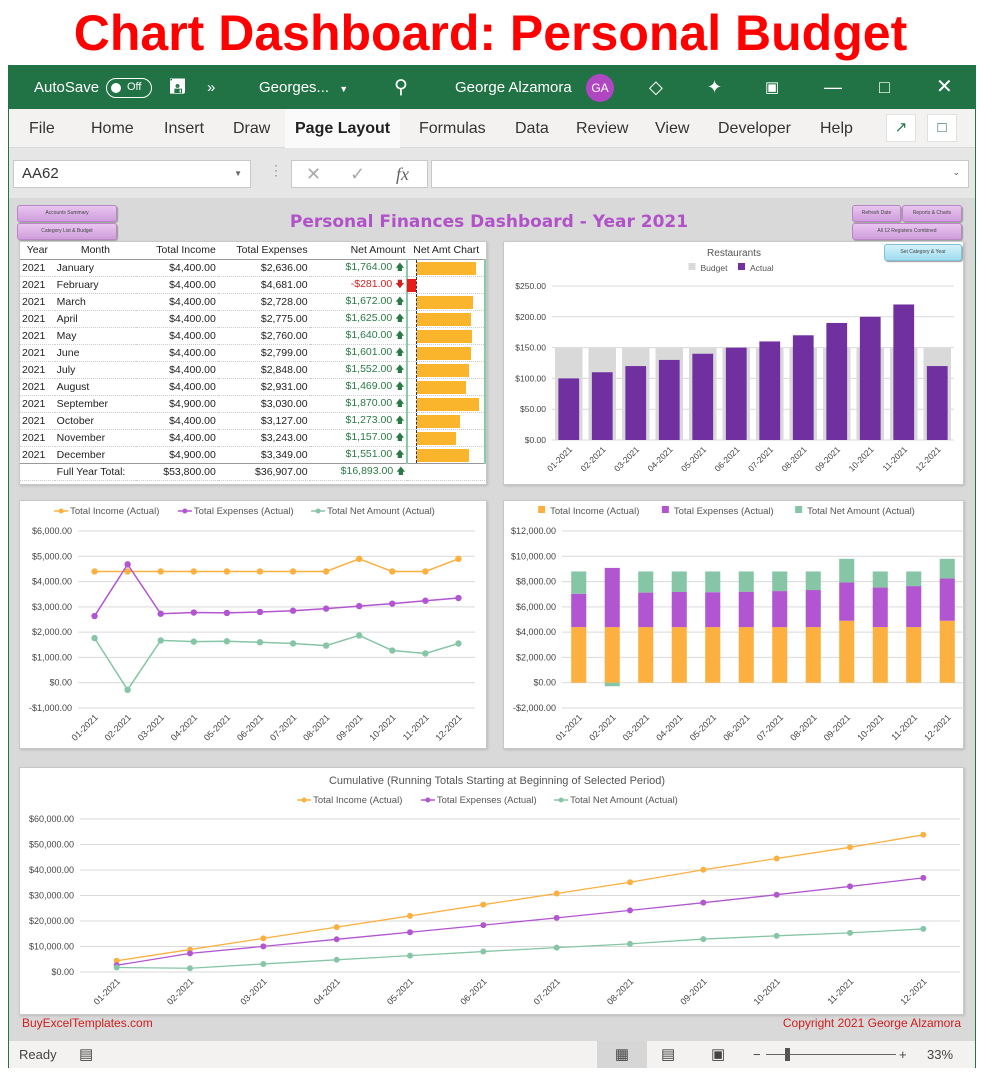 This screenshot has height=1075, width=981. What do you see at coordinates (452, 128) in the screenshot?
I see `tab-formulas: Formulas` at bounding box center [452, 128].